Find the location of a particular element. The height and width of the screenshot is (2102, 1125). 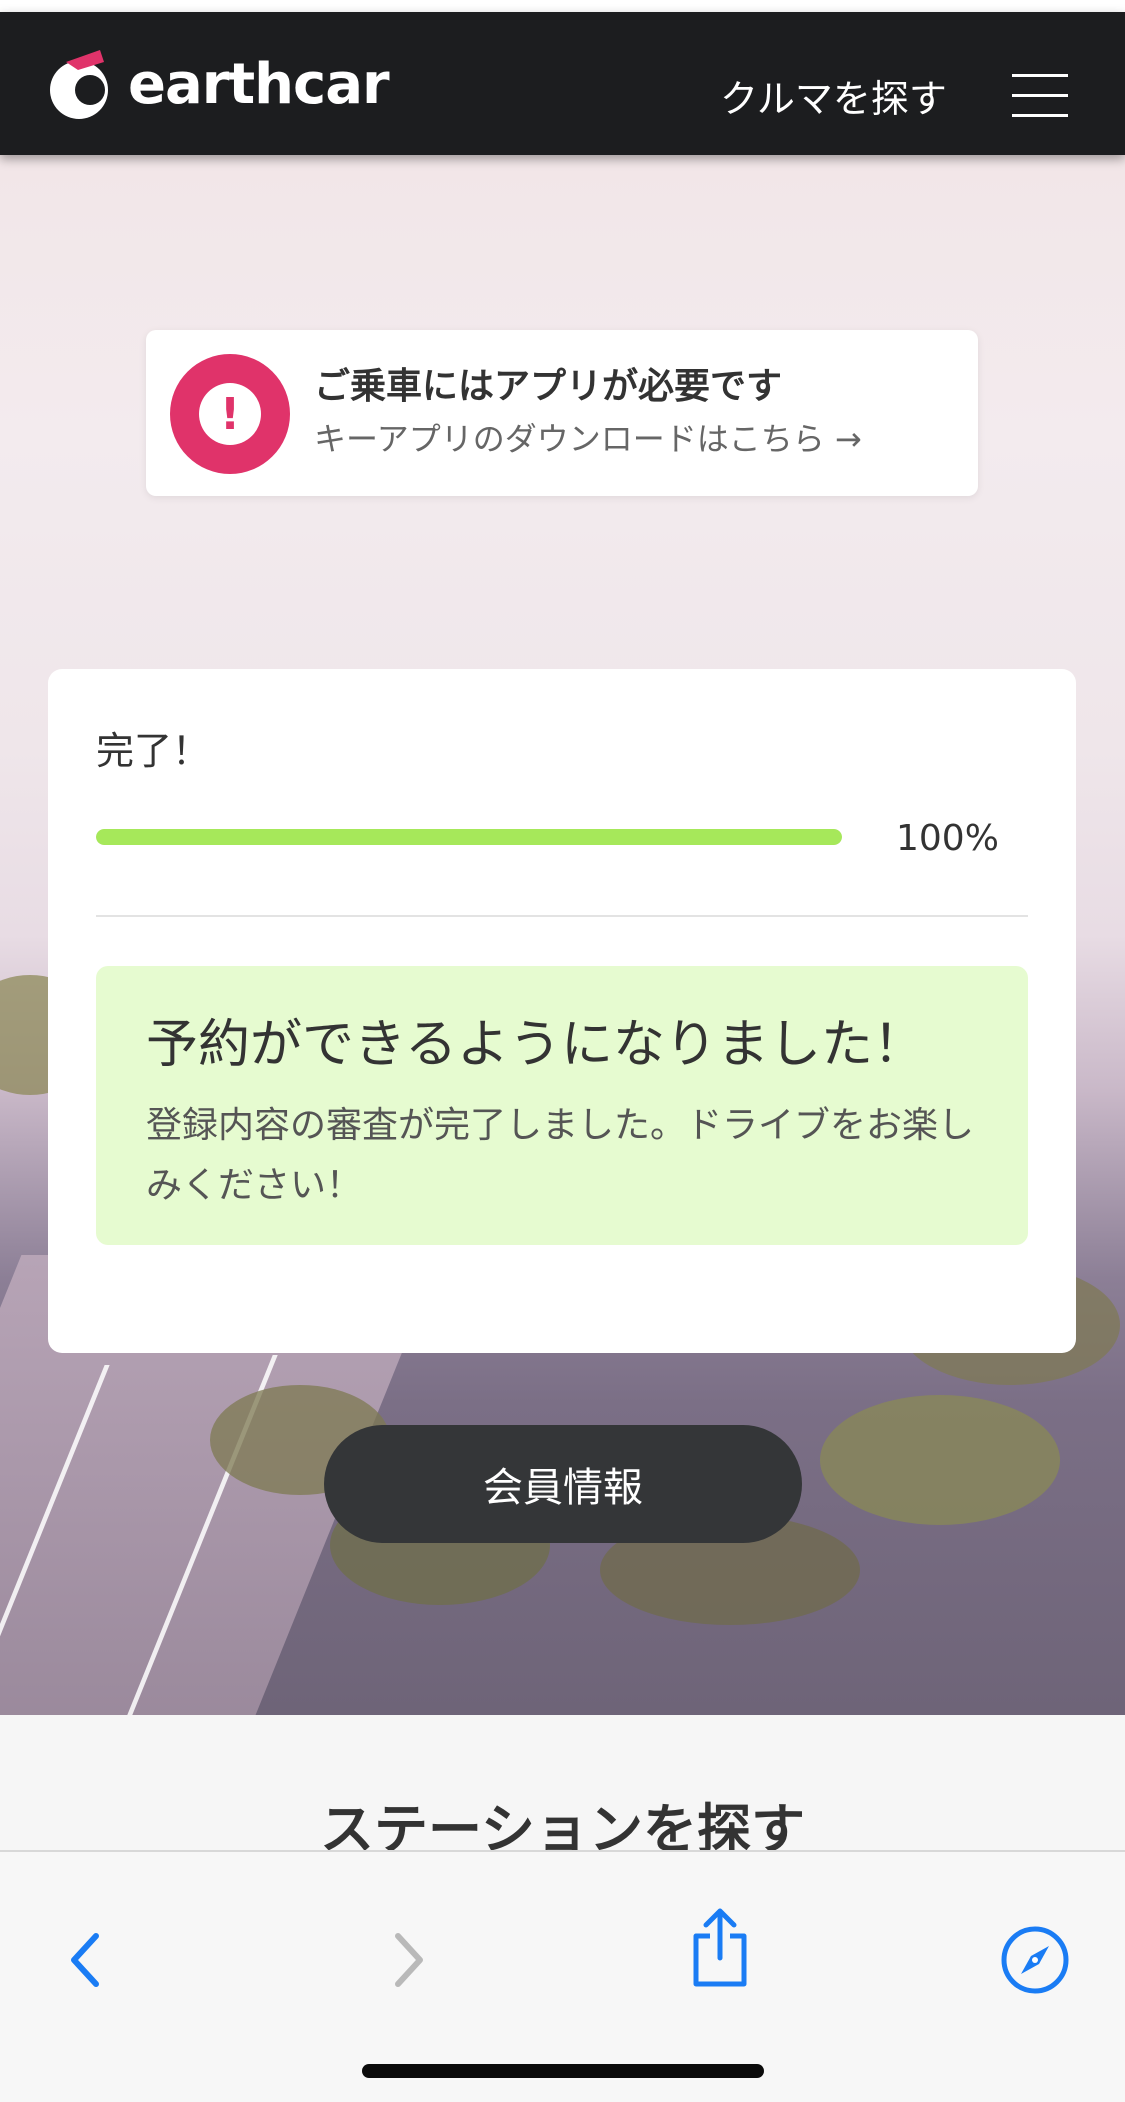

share-icon is located at coordinates (720, 1948).